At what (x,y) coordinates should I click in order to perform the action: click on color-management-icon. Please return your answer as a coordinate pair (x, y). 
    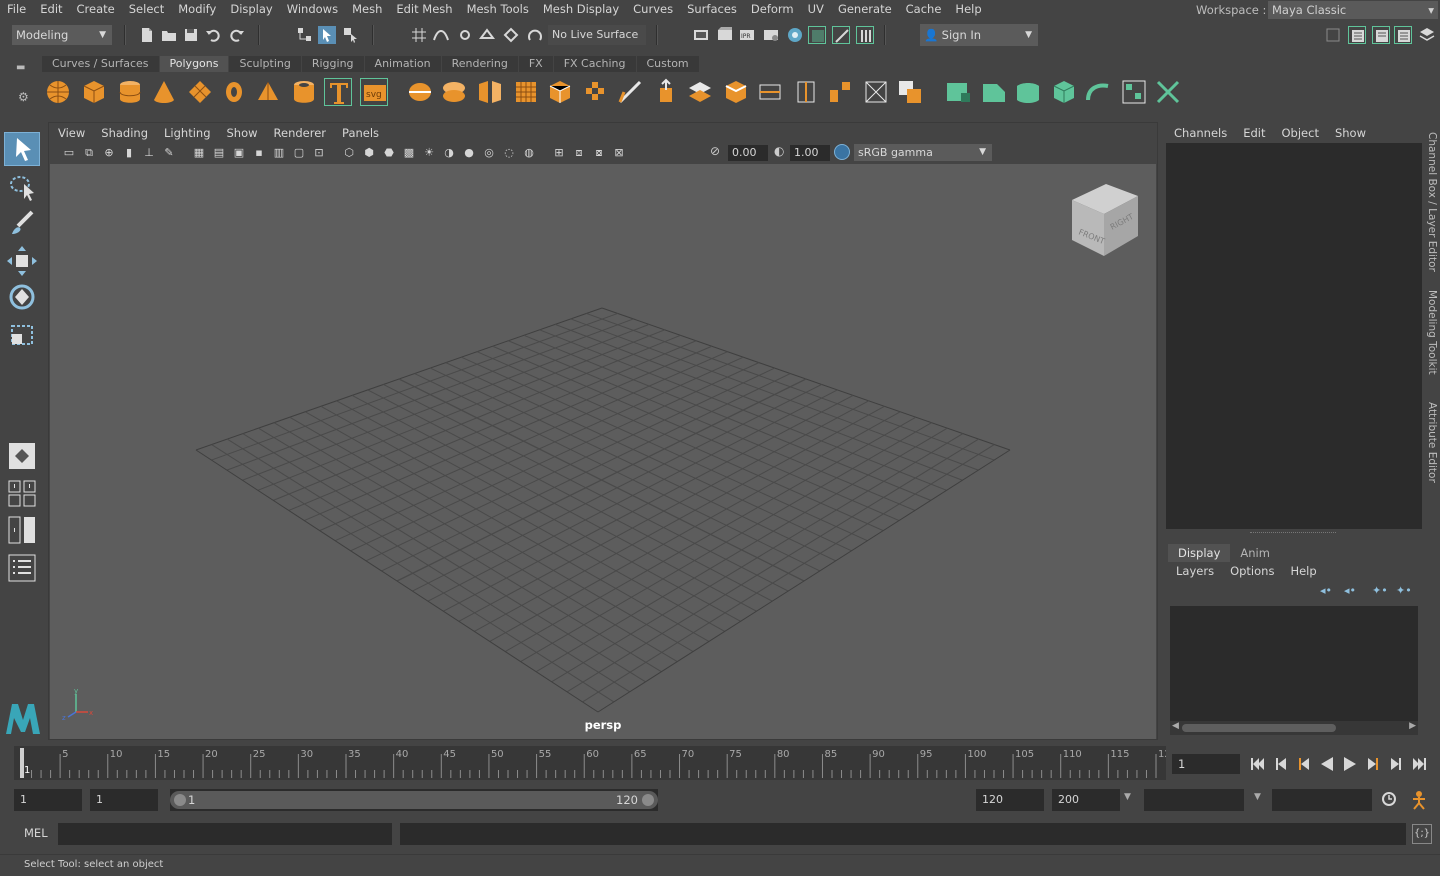
    Looking at the image, I should click on (842, 152).